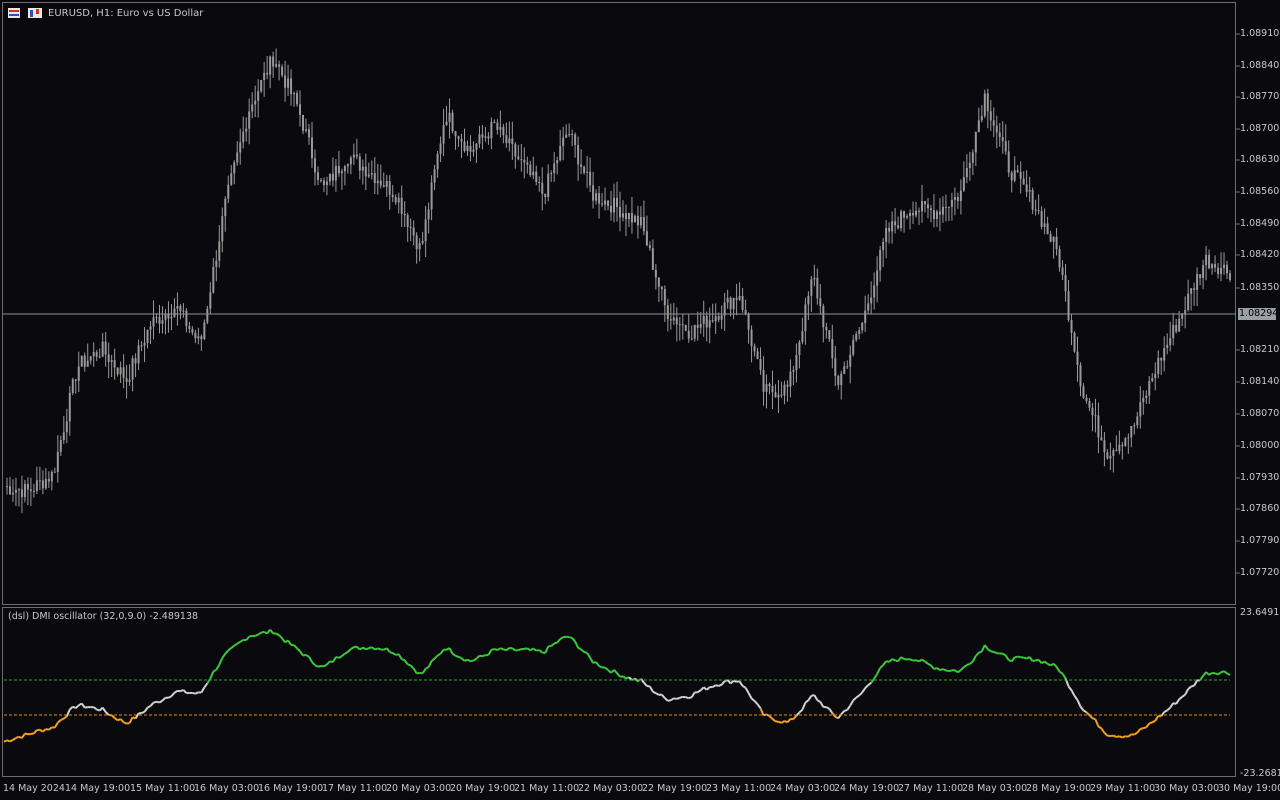 This screenshot has height=800, width=1280. What do you see at coordinates (163, 788) in the screenshot?
I see `time-tick-label: 15 May 11:00` at bounding box center [163, 788].